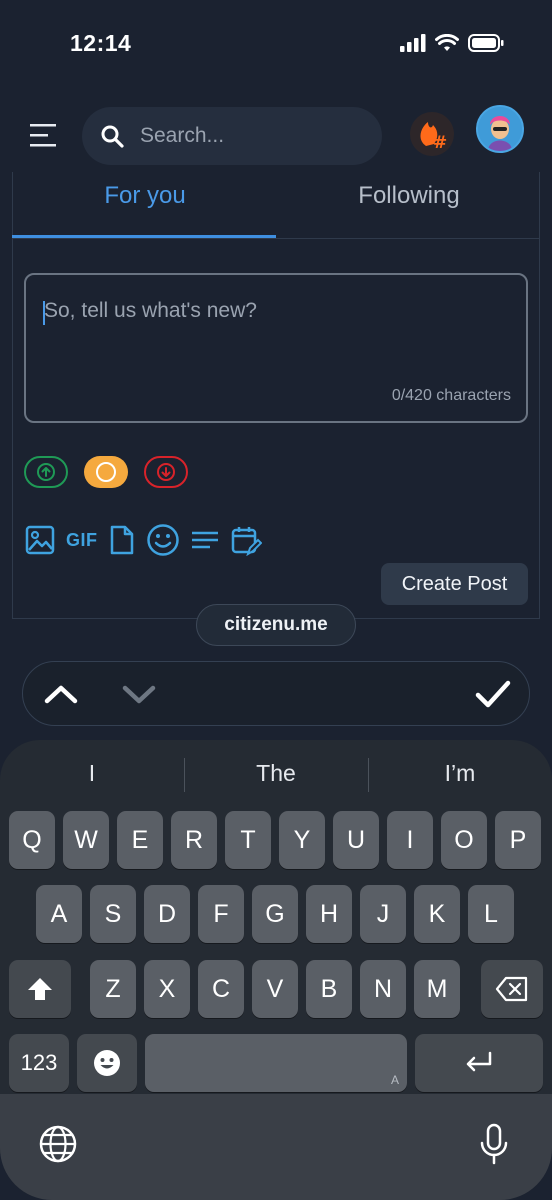  Describe the element at coordinates (113, 914) in the screenshot. I see `key-s: S` at that location.